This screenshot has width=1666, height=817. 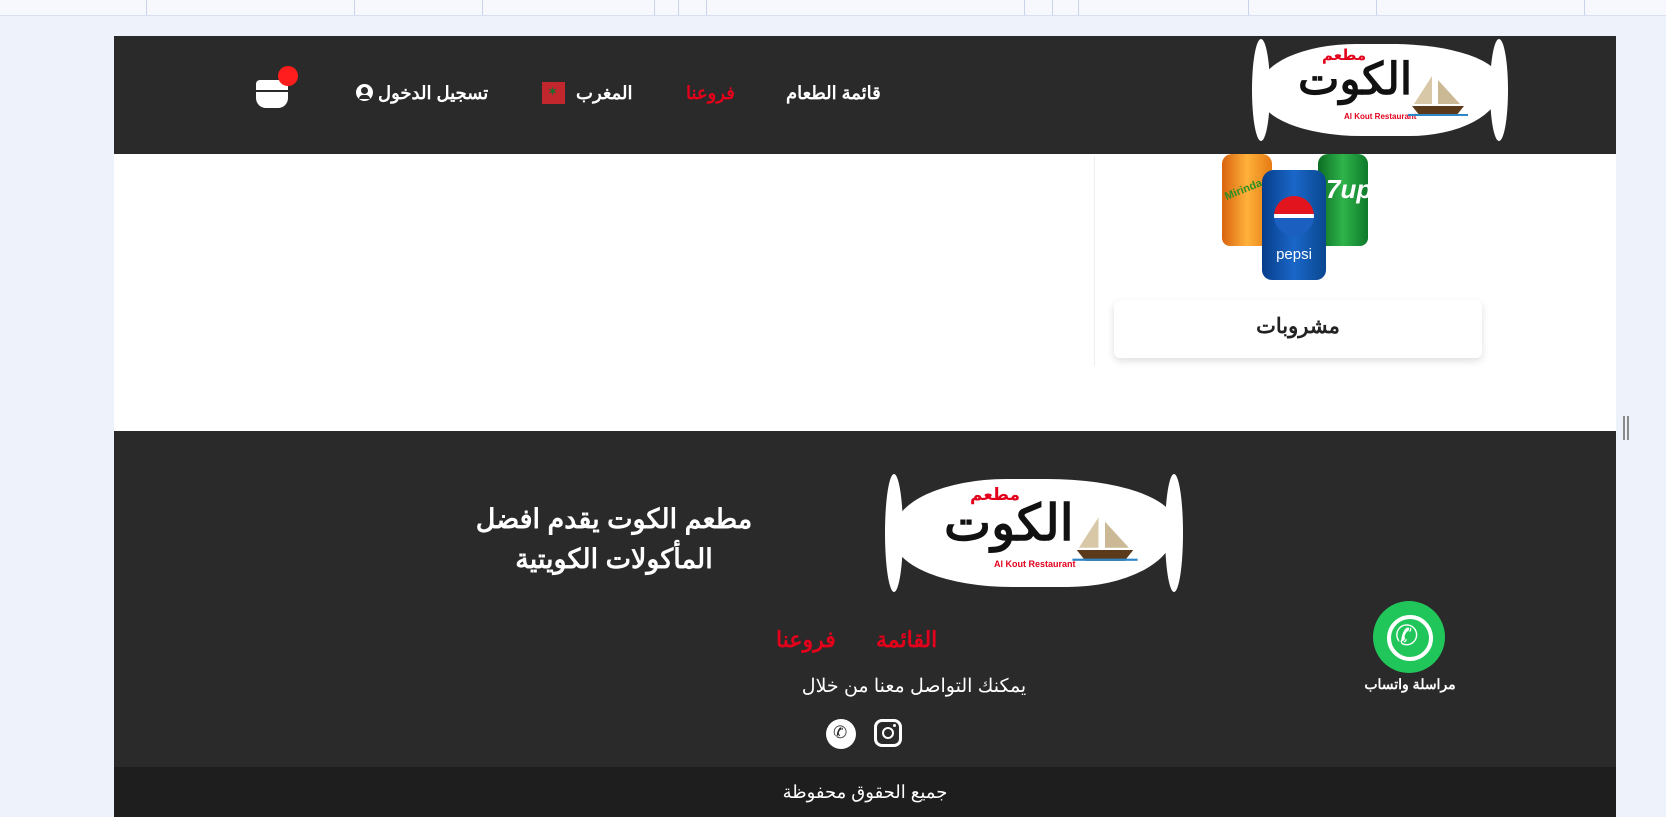 What do you see at coordinates (433, 93) in the screenshot?
I see `login-label: تسجيل الدخول` at bounding box center [433, 93].